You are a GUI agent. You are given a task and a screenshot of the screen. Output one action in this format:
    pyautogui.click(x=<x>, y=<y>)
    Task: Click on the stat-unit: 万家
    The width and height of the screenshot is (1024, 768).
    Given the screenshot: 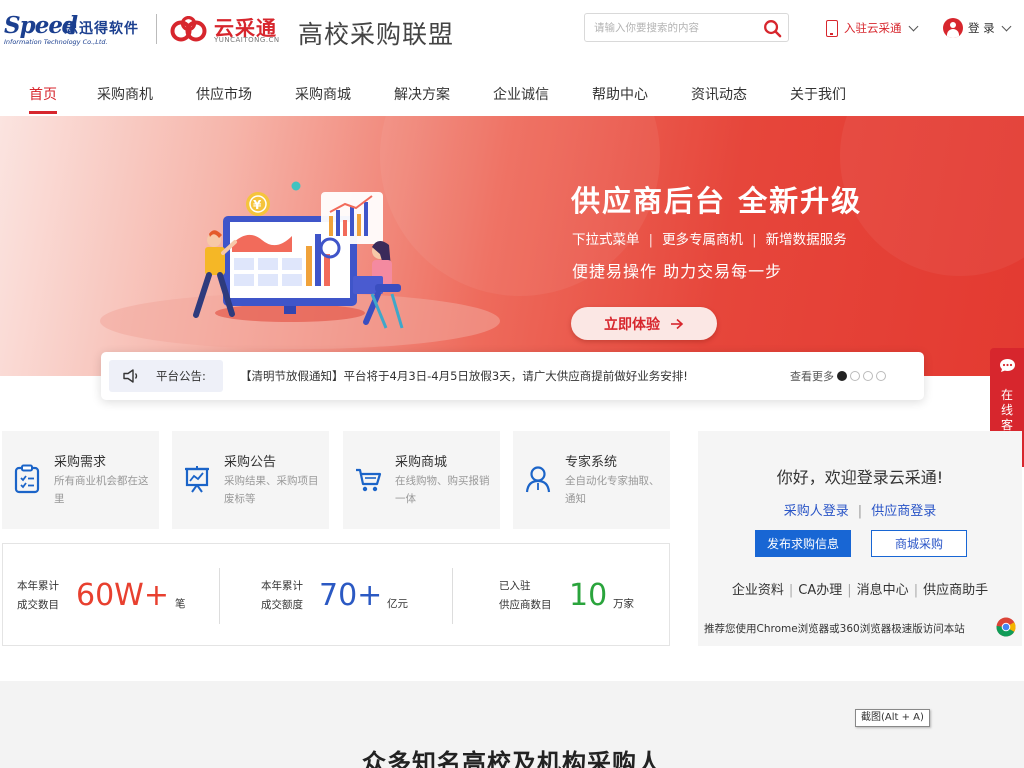 What is the action you would take?
    pyautogui.click(x=623, y=604)
    